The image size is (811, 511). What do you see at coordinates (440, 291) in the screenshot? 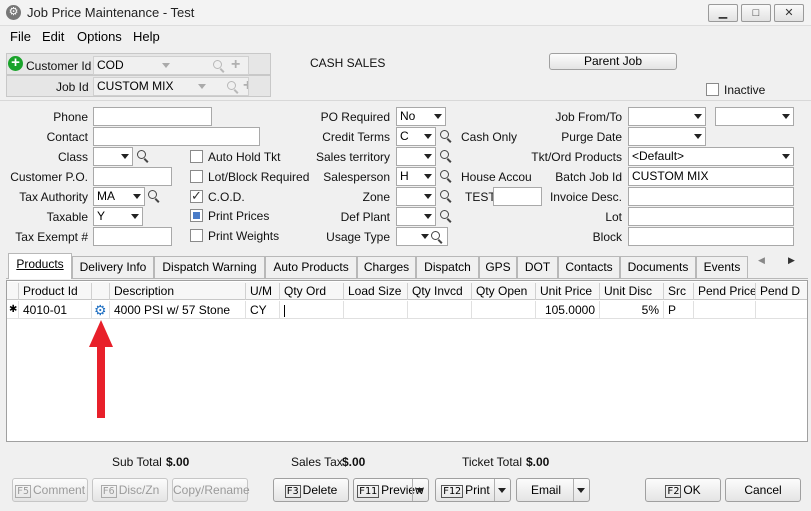
I see `col-qty-invcd: Qty Invcd` at bounding box center [440, 291].